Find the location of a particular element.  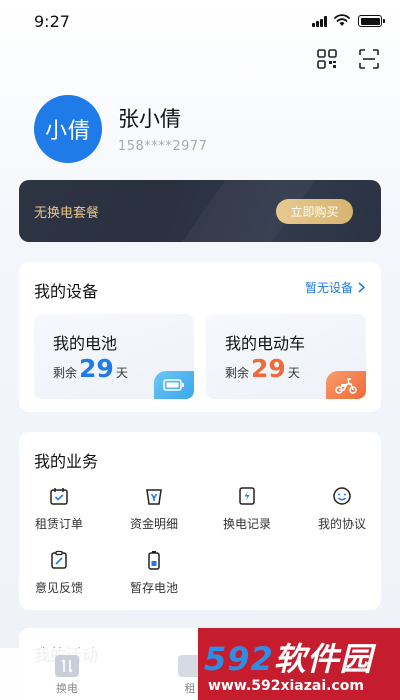

devices-title: 我的设备 is located at coordinates (66, 291).